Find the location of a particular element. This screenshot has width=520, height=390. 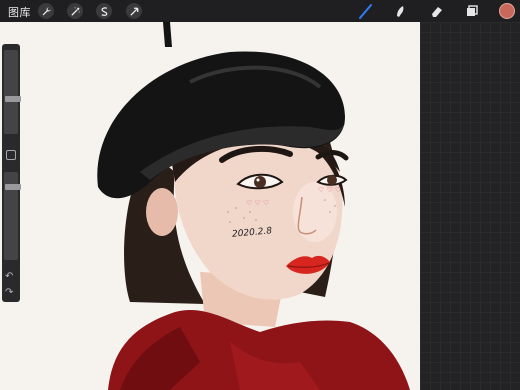

wrench-icon is located at coordinates (46, 11).